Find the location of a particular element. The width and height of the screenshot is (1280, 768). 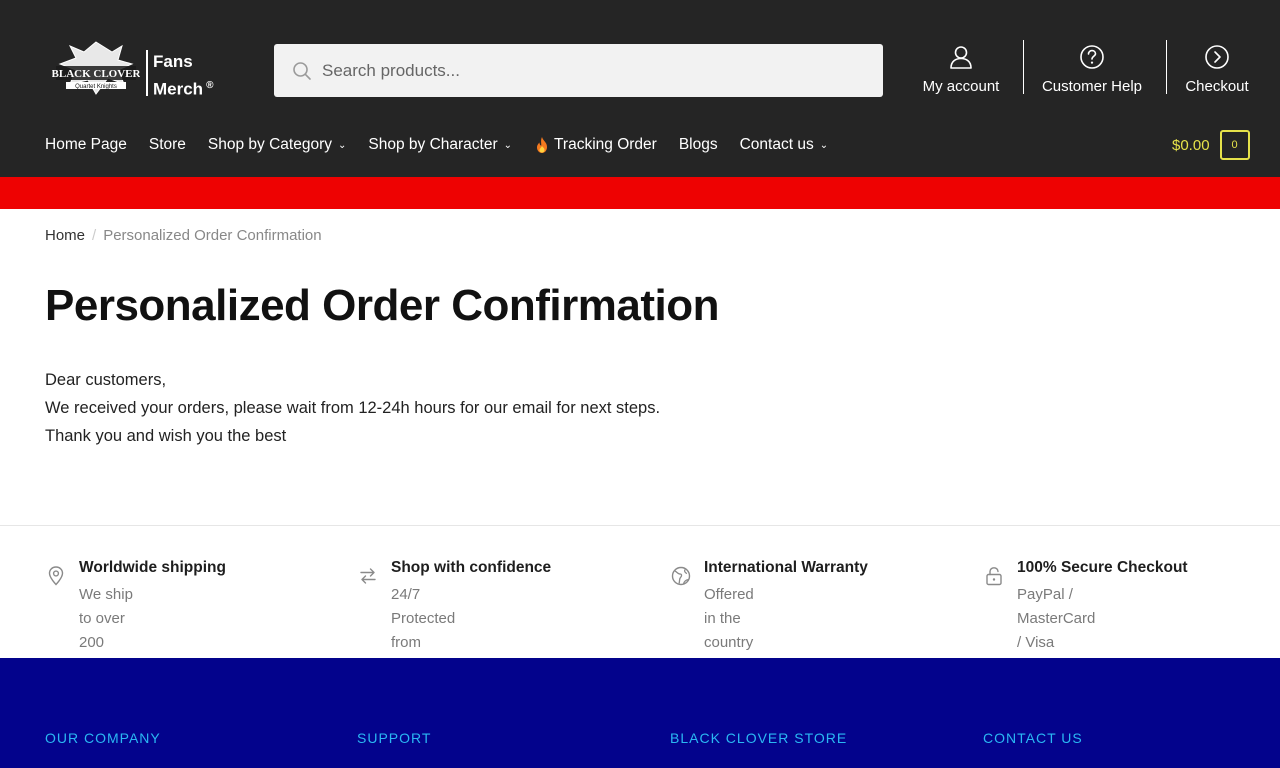

svg-text: Quartet Knights is located at coordinates (96, 87).